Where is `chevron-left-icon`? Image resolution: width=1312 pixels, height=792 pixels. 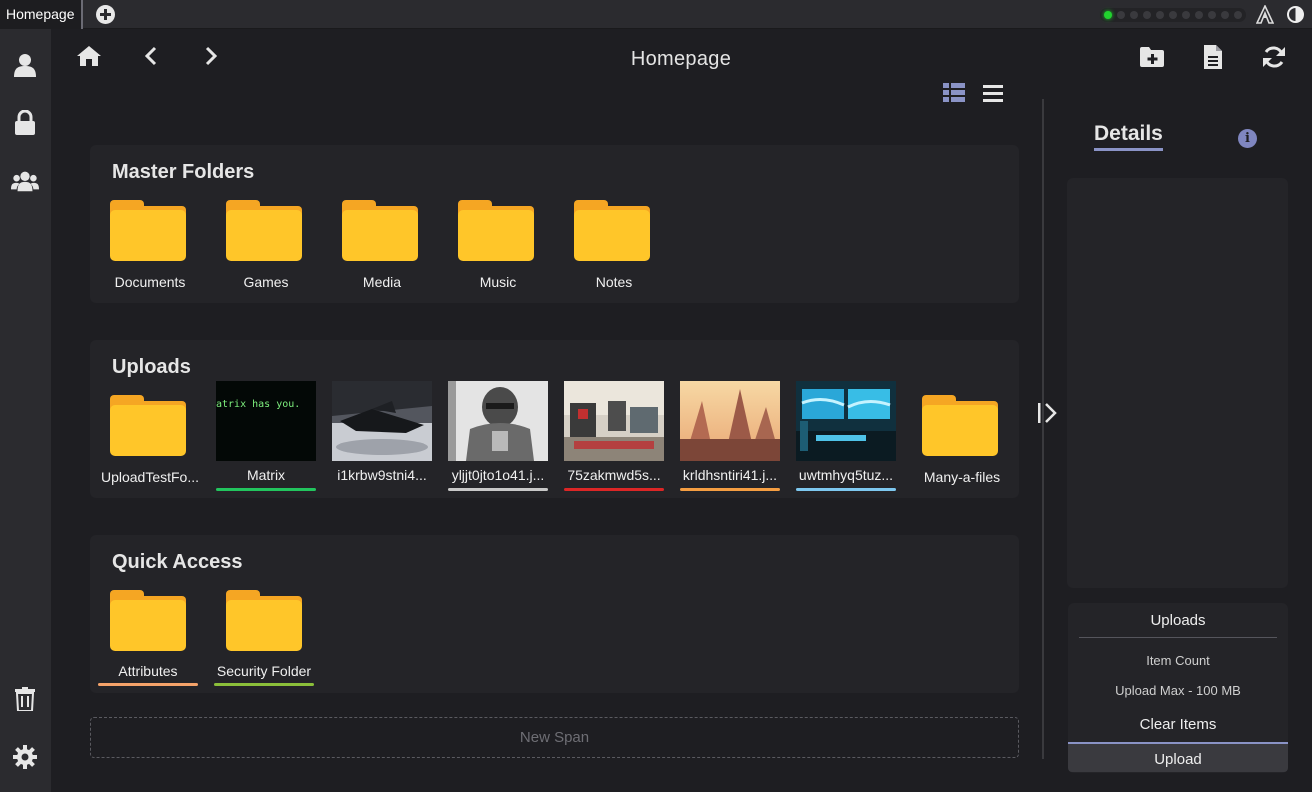 chevron-left-icon is located at coordinates (151, 56).